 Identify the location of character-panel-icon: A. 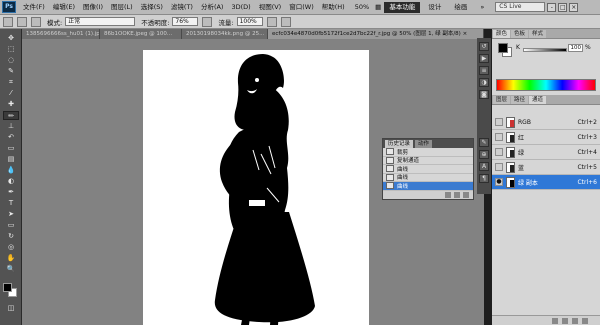
(484, 166).